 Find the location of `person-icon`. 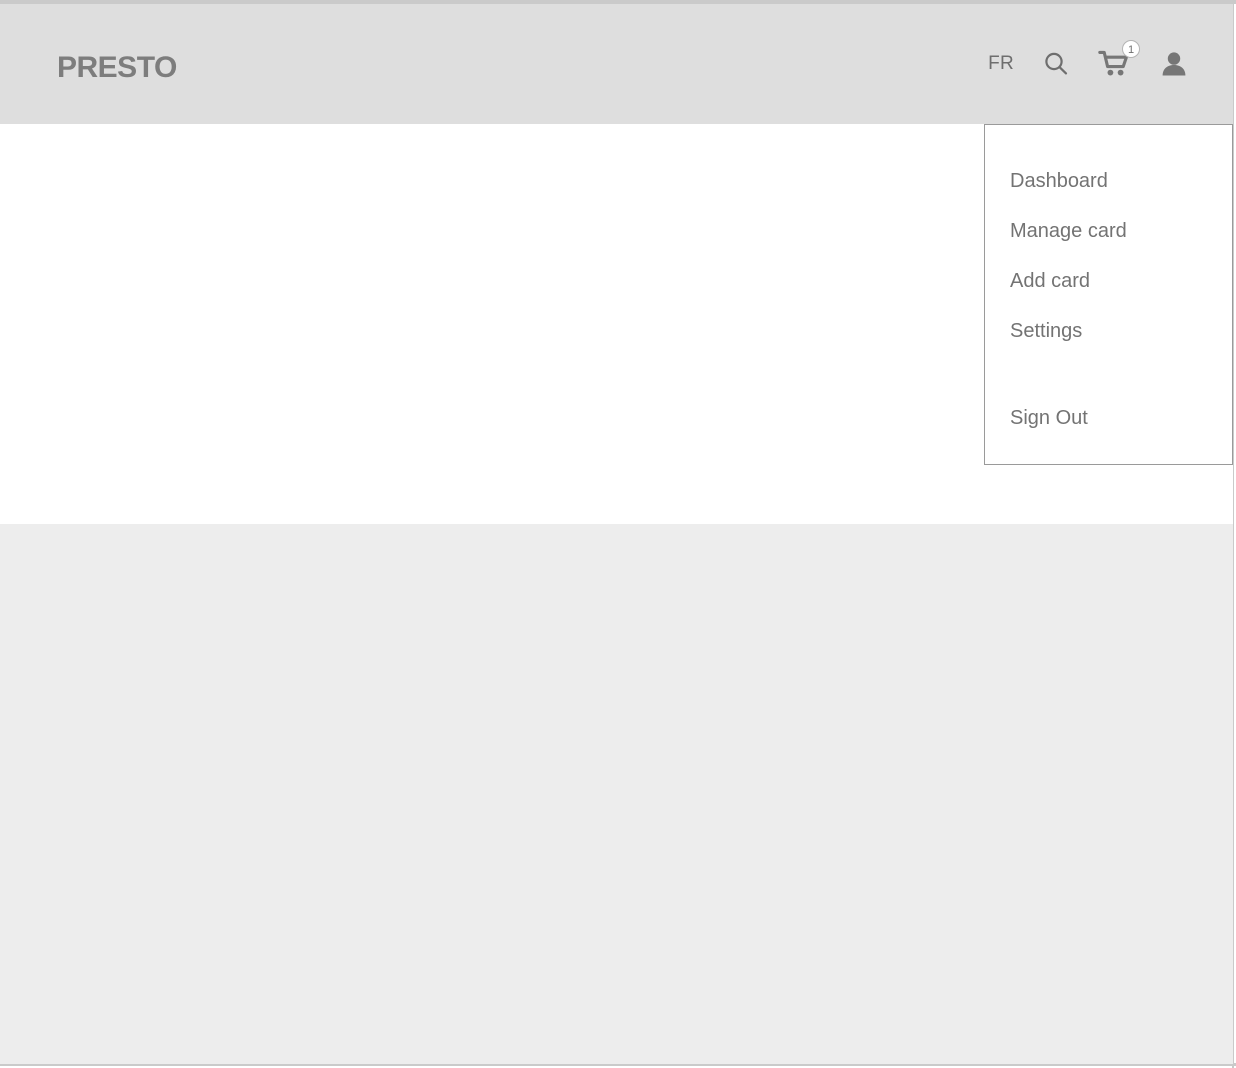

person-icon is located at coordinates (1174, 64).